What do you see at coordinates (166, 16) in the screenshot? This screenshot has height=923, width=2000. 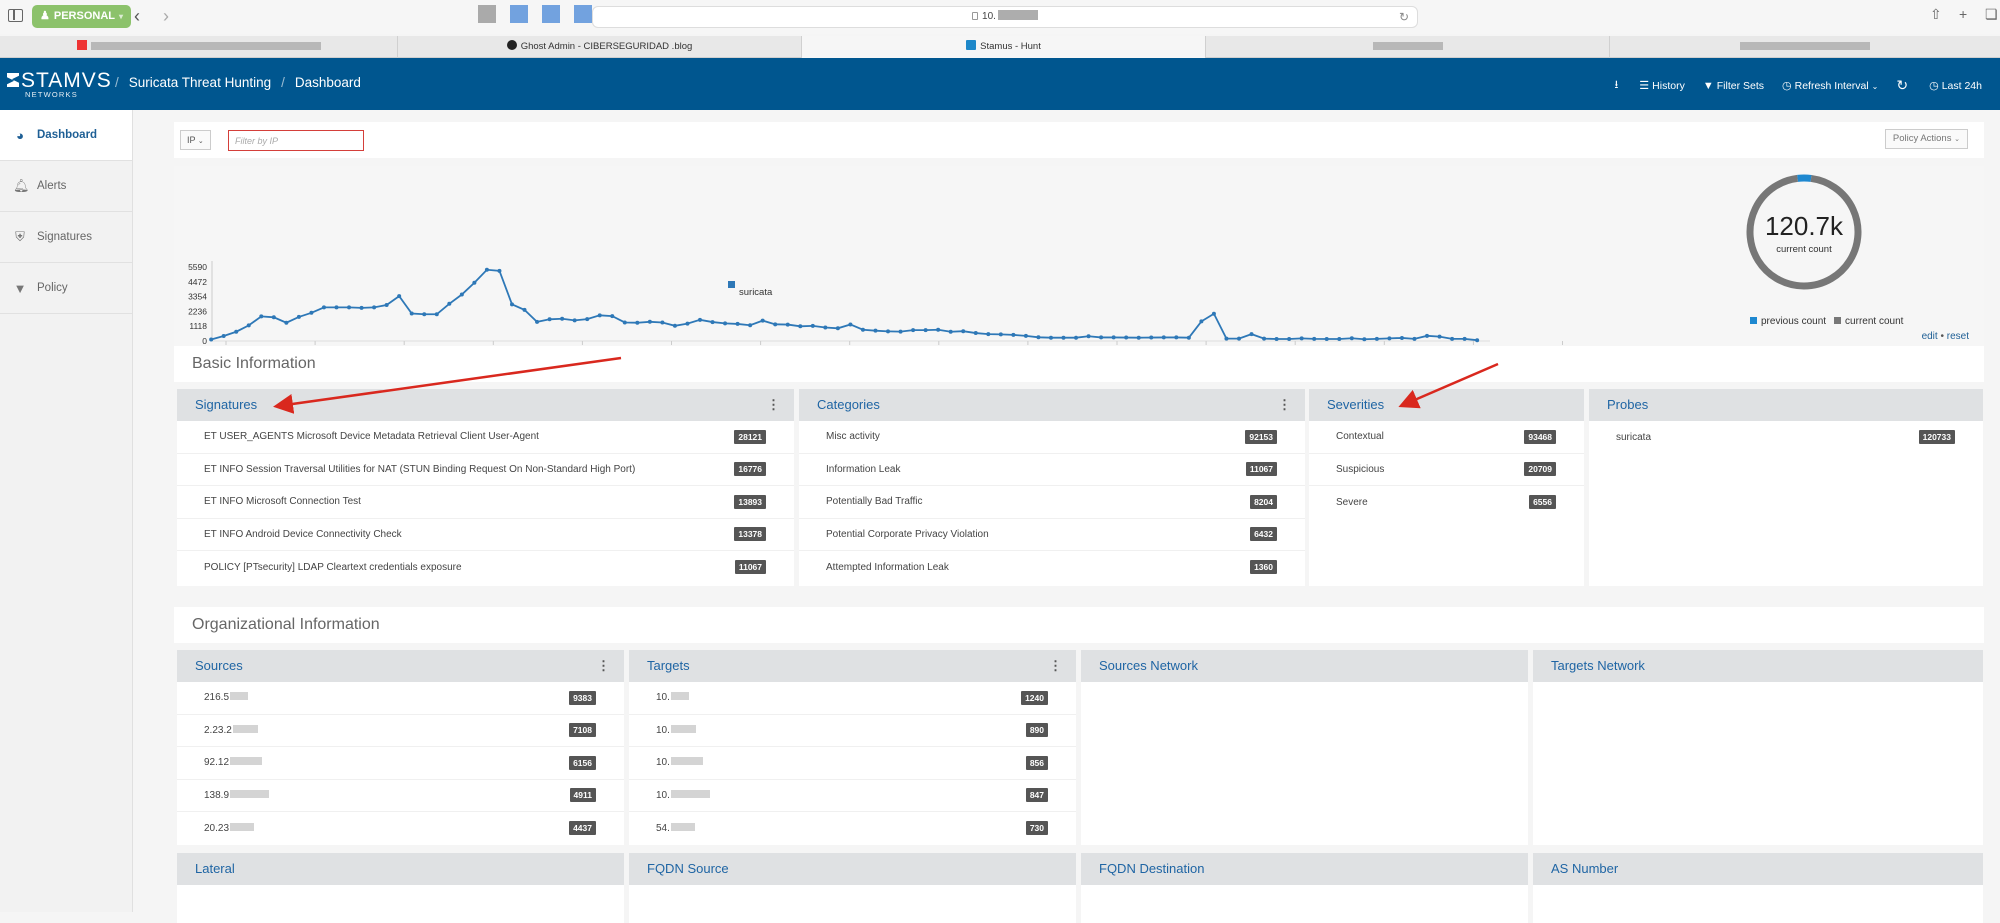 I see `forward-button: ›` at bounding box center [166, 16].